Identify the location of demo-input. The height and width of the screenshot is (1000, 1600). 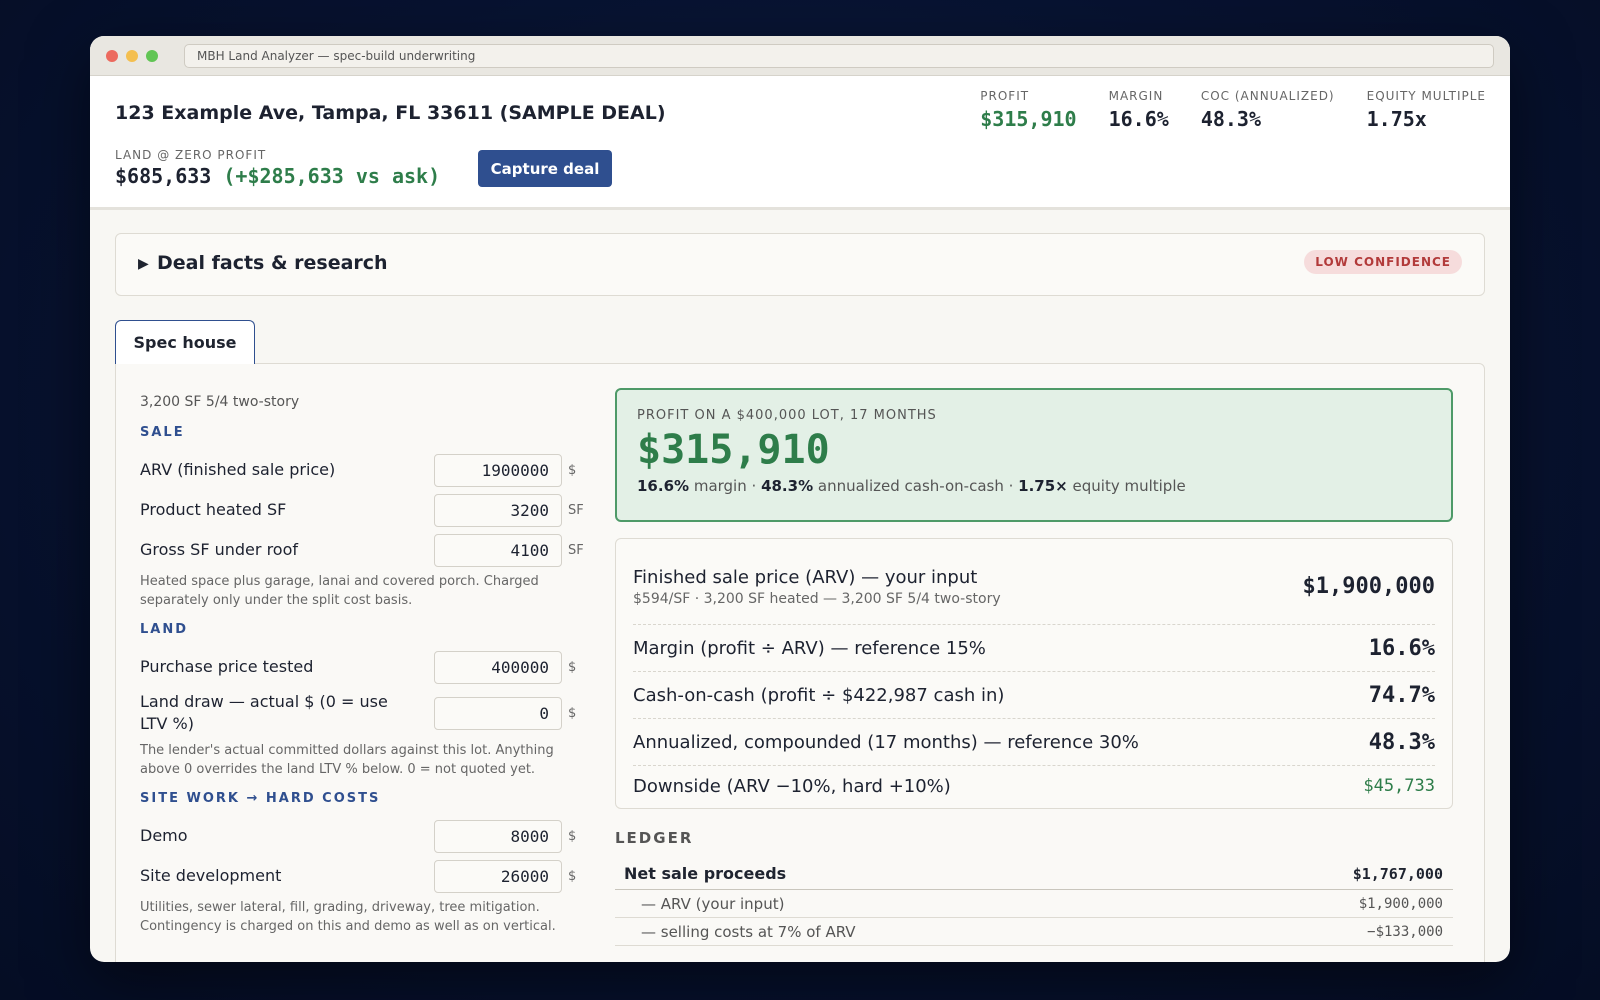
(498, 836).